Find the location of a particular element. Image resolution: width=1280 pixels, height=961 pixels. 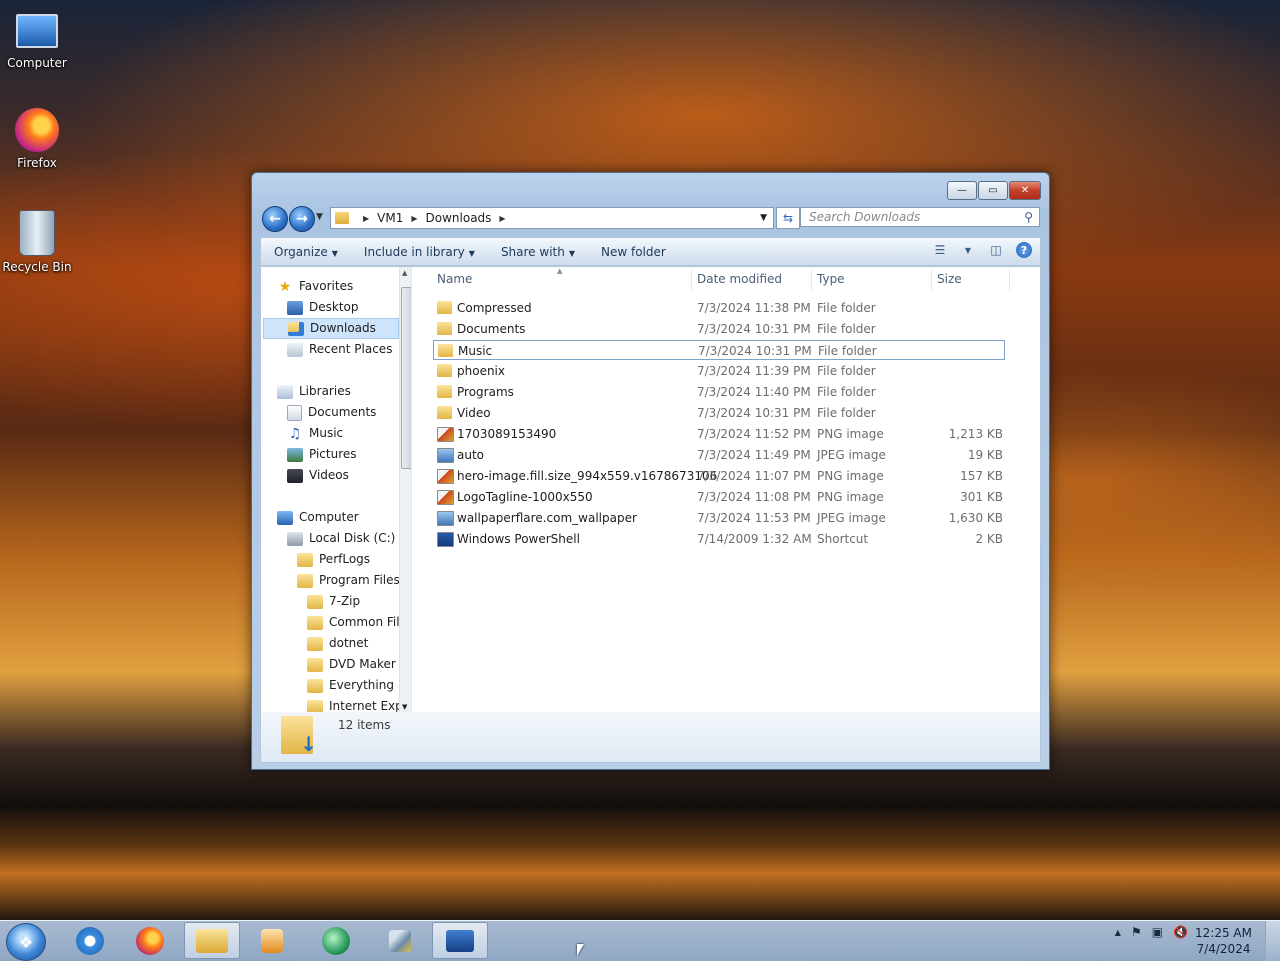

view-options-dropdown-icon: ▼ is located at coordinates (968, 250).